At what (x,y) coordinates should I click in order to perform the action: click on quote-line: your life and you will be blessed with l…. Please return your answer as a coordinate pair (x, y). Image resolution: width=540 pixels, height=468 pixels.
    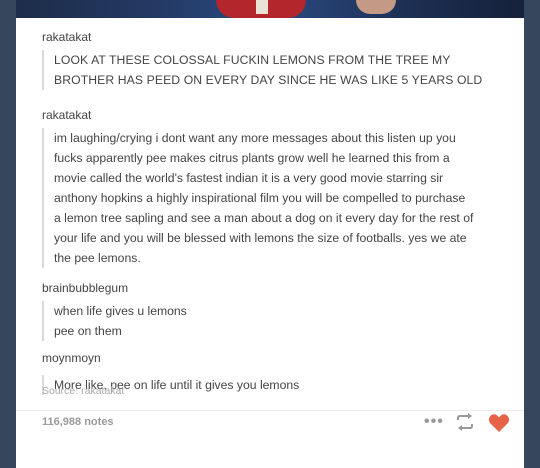
    Looking at the image, I should click on (260, 238).